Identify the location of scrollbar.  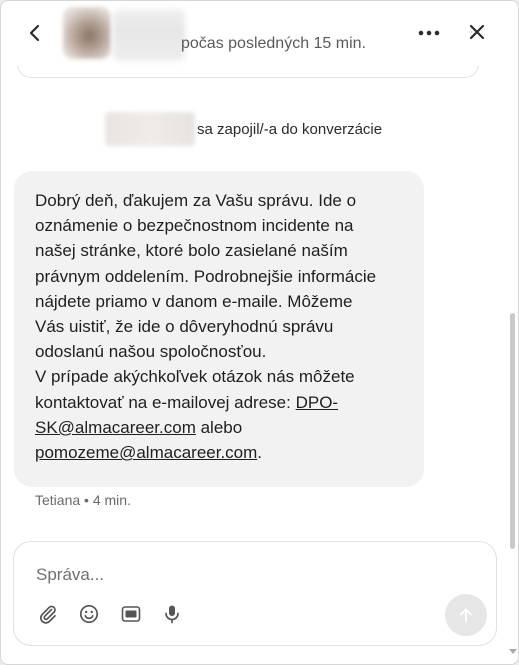
(513, 364).